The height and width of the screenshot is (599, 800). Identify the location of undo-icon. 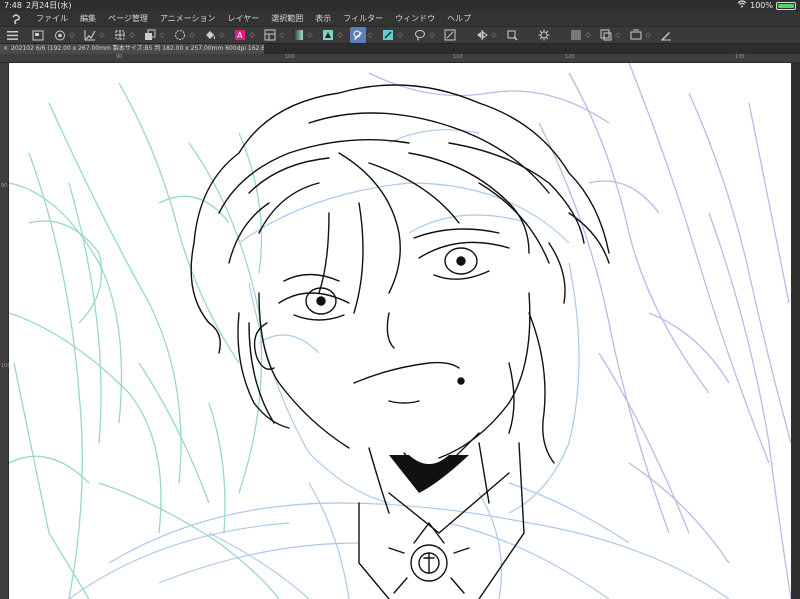
(90, 35).